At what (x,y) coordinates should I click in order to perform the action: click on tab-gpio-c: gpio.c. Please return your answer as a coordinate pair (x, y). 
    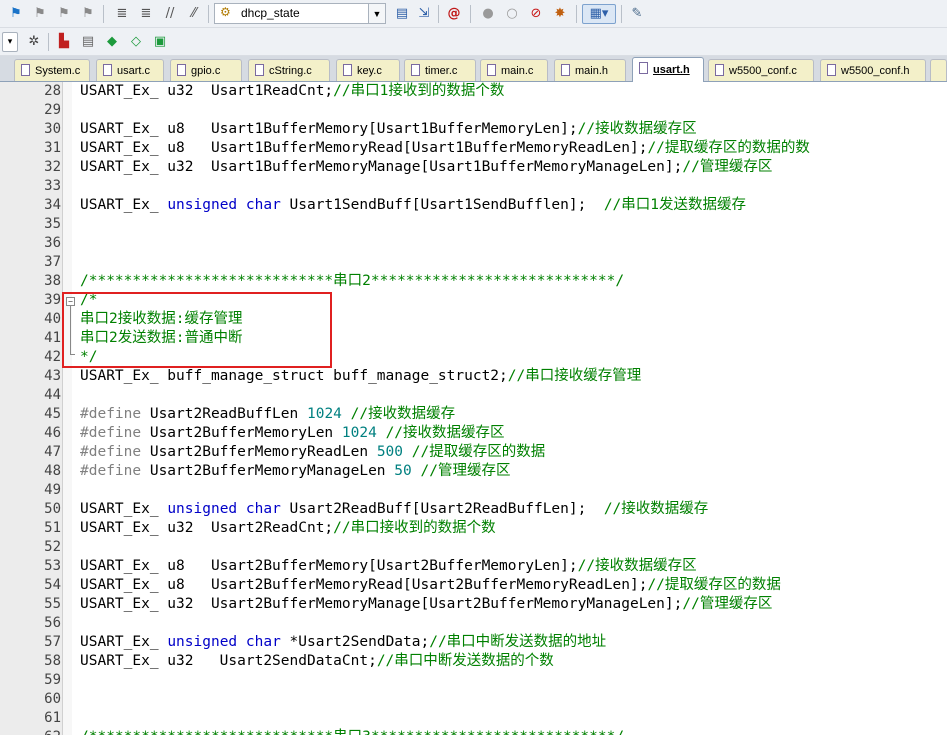
    Looking at the image, I should click on (206, 70).